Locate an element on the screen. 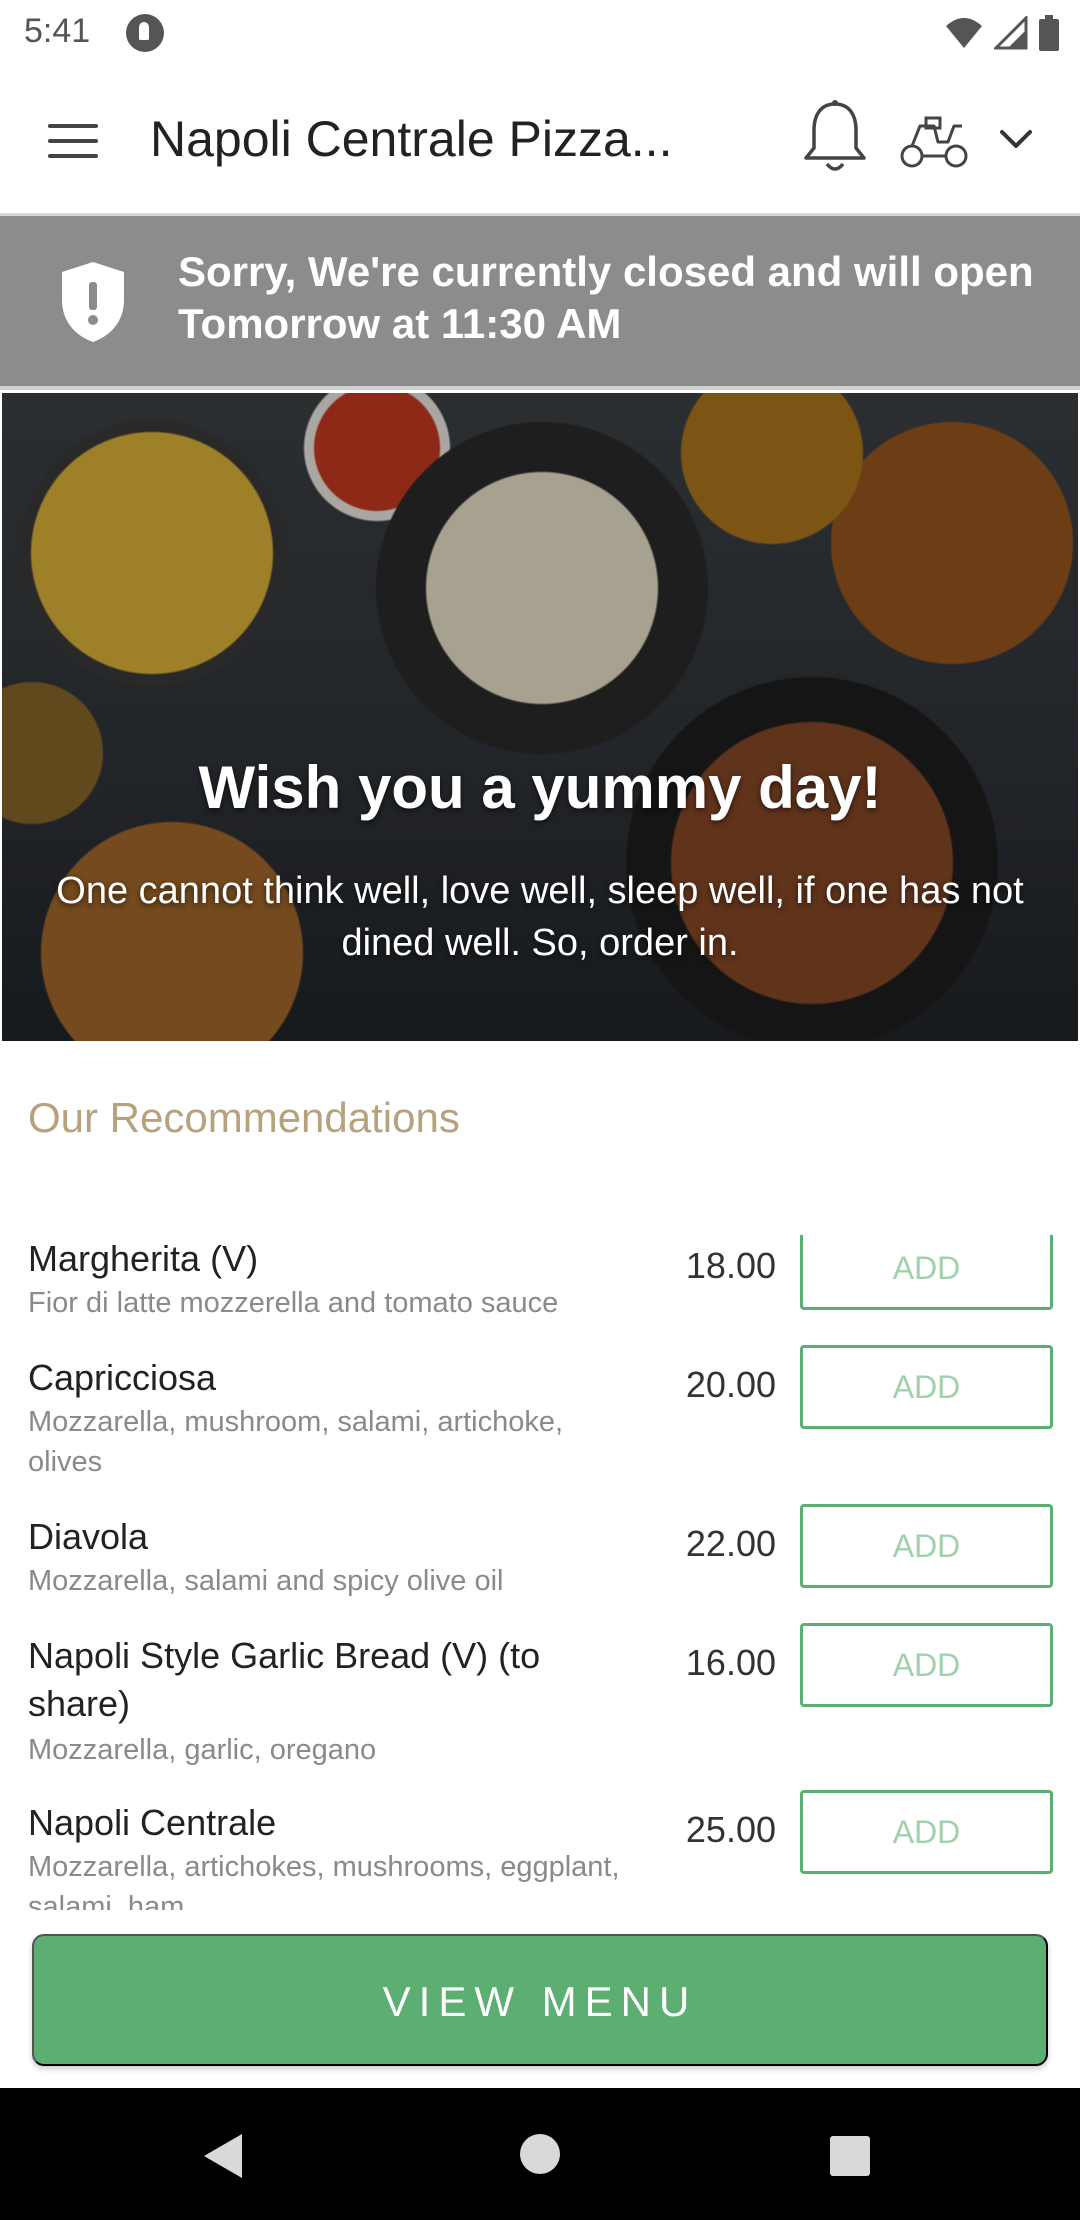  item-price: 25.00 is located at coordinates (730, 1829).